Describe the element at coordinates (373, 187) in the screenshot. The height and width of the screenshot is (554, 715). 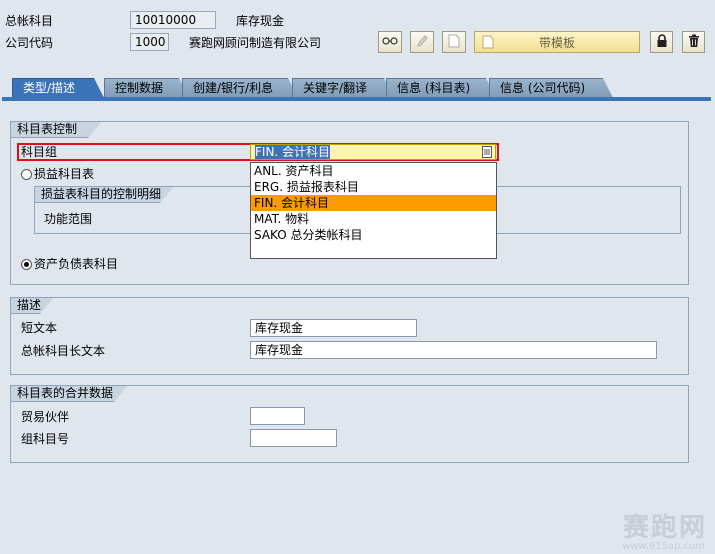
I see `dropdown-option-erg: ERG. 损益报表科目` at that location.